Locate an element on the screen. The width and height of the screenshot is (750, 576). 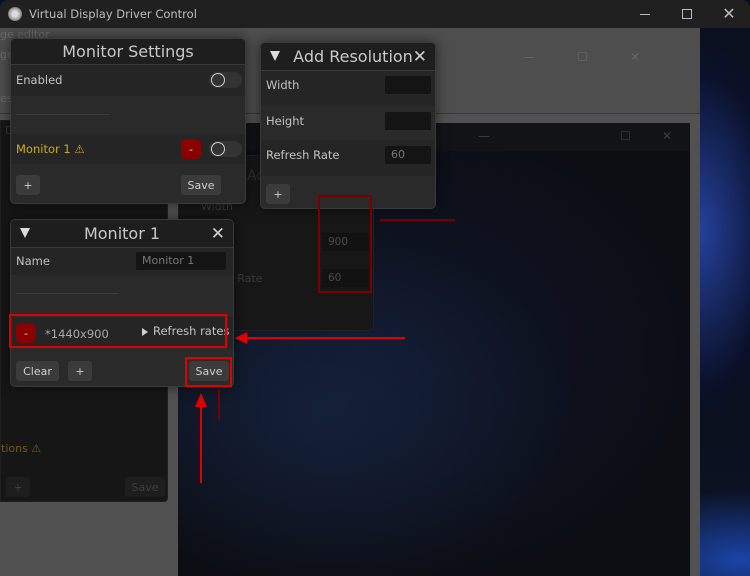
annotation-arrow-save is located at coordinates (201, 444).